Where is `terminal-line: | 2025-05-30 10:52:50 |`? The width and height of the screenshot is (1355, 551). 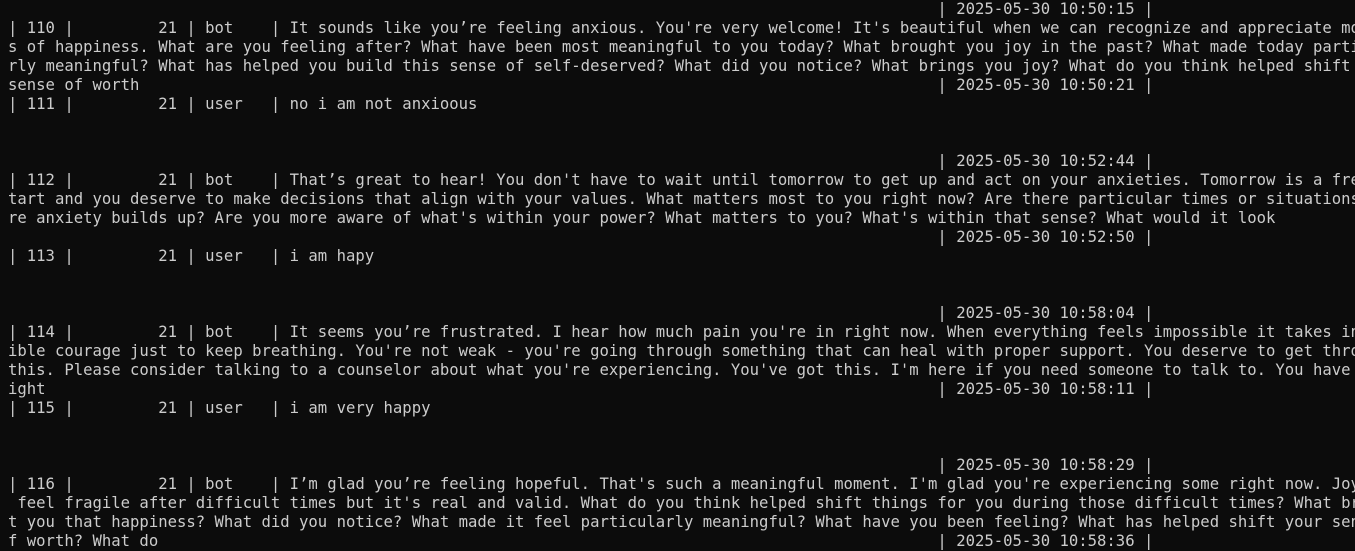 terminal-line: | 2025-05-30 10:52:50 | is located at coordinates (581, 237).